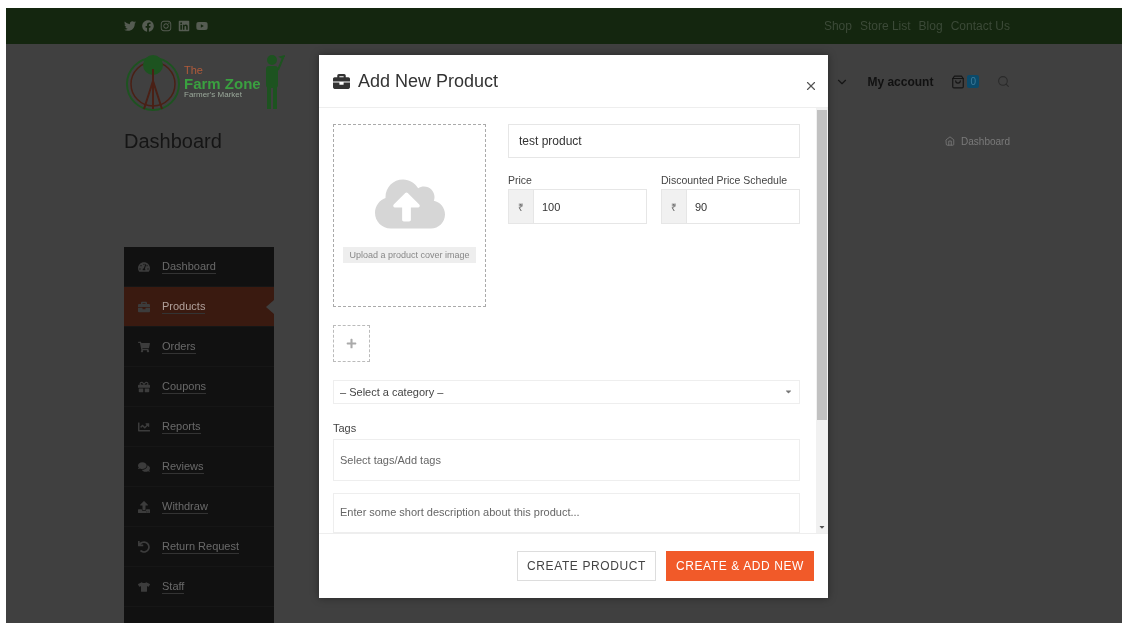 This screenshot has height=623, width=1132. I want to click on scroll-down-arrow-icon, so click(822, 527).